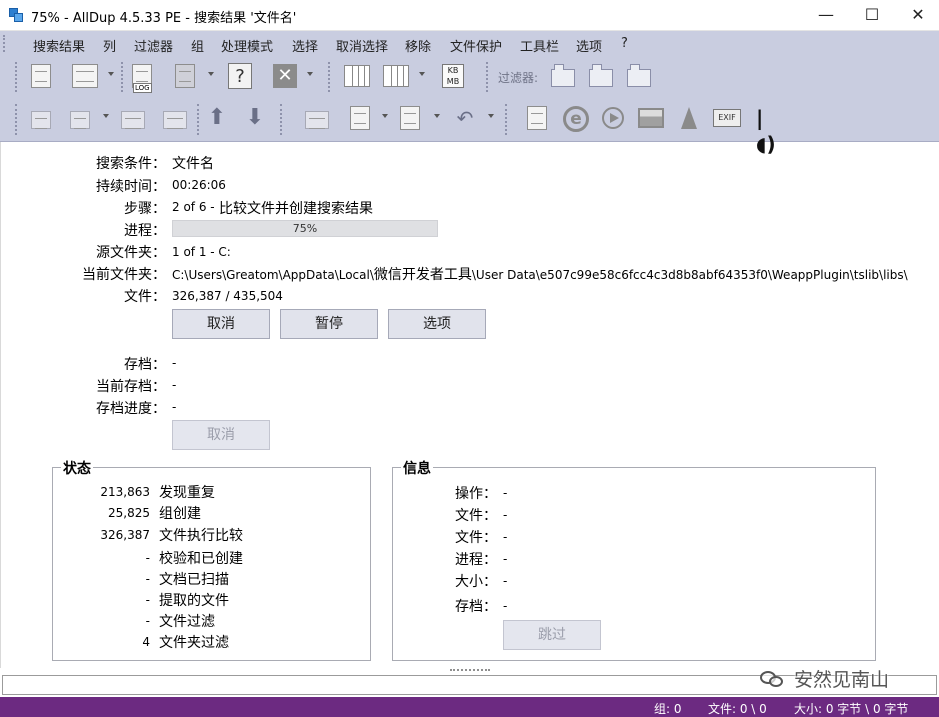  I want to click on menu-file-protection: 文件保护, so click(476, 45).